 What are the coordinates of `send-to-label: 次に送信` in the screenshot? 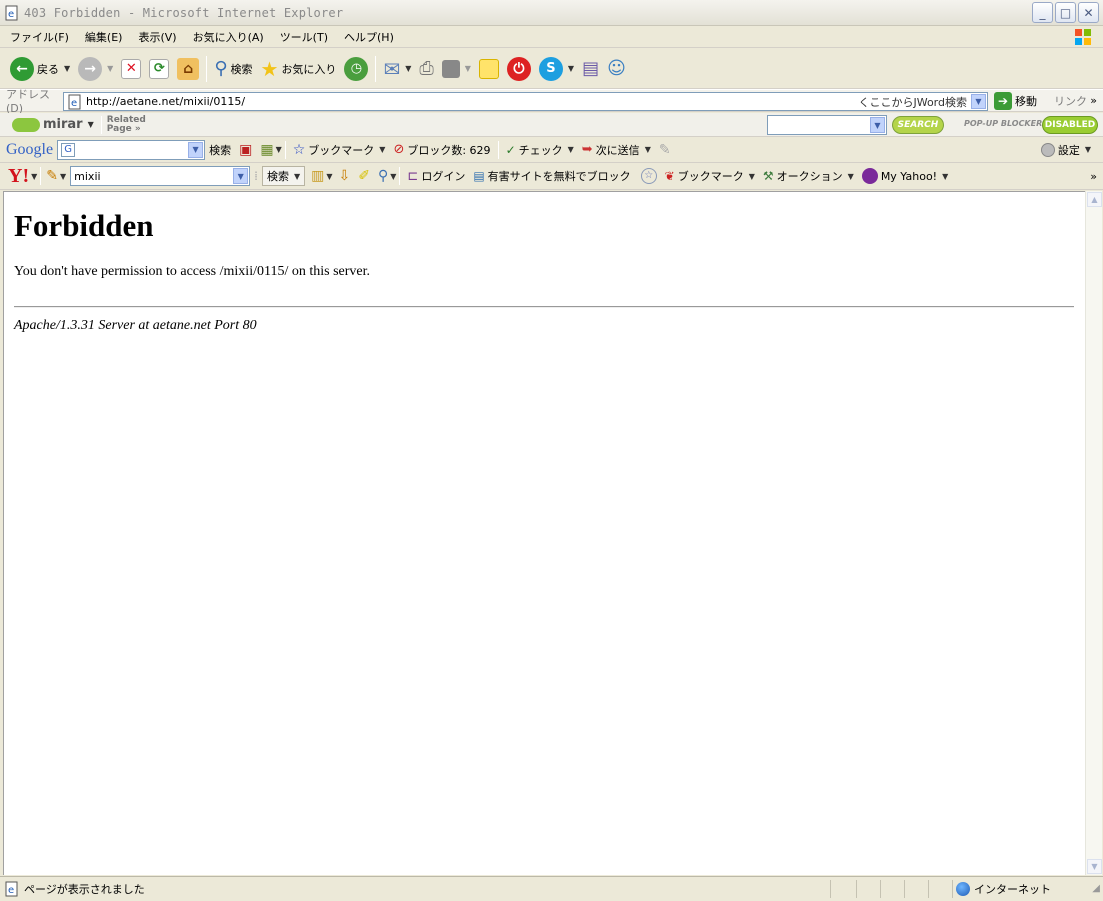 It's located at (617, 150).